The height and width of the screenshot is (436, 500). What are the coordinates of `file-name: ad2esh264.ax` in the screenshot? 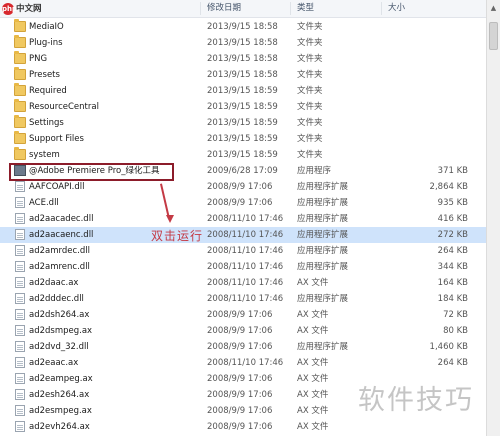 It's located at (59, 395).